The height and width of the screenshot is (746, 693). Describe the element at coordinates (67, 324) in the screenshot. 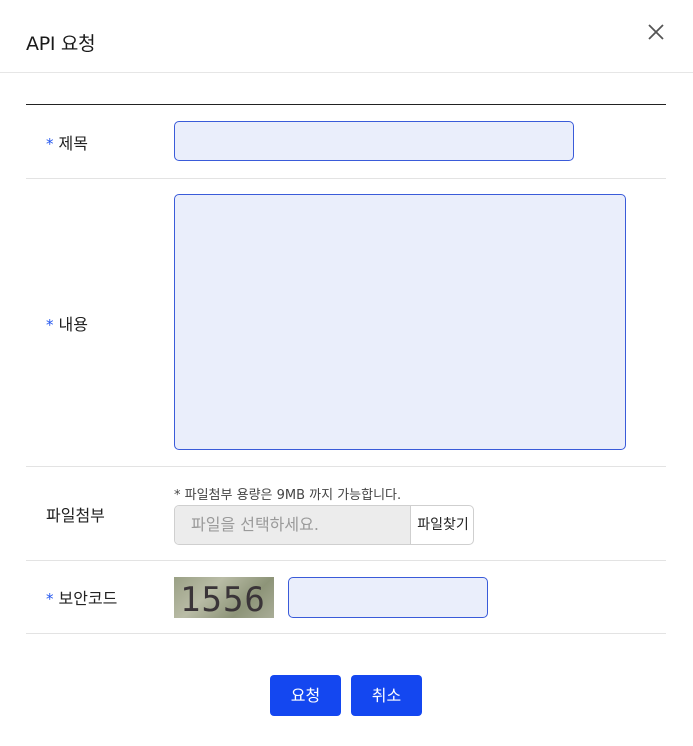

I see `content-label: * 내용` at that location.